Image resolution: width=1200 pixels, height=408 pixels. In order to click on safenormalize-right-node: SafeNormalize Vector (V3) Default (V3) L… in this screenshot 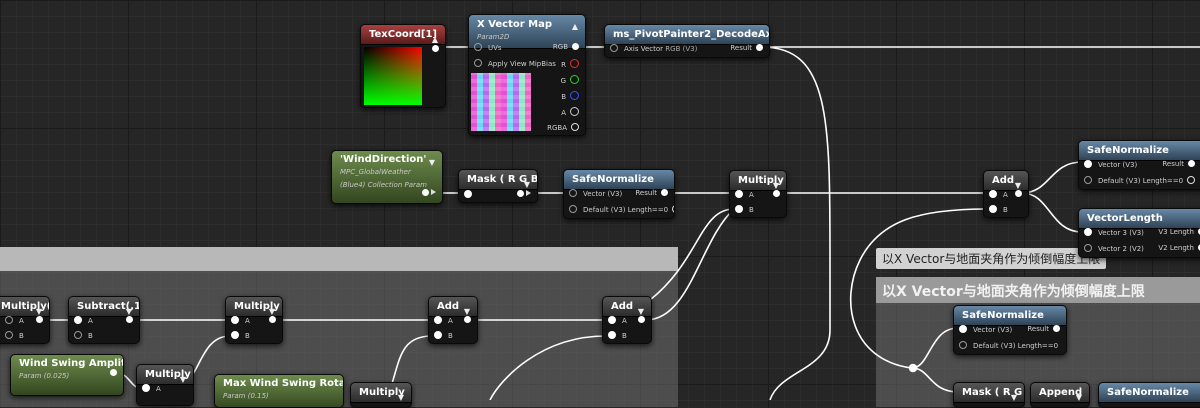, I will do `click(1139, 165)`.